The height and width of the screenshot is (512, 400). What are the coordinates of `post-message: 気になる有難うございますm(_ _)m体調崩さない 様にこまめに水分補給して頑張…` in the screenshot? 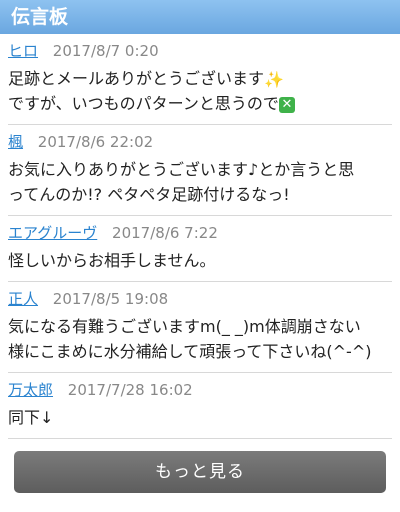 It's located at (200, 339).